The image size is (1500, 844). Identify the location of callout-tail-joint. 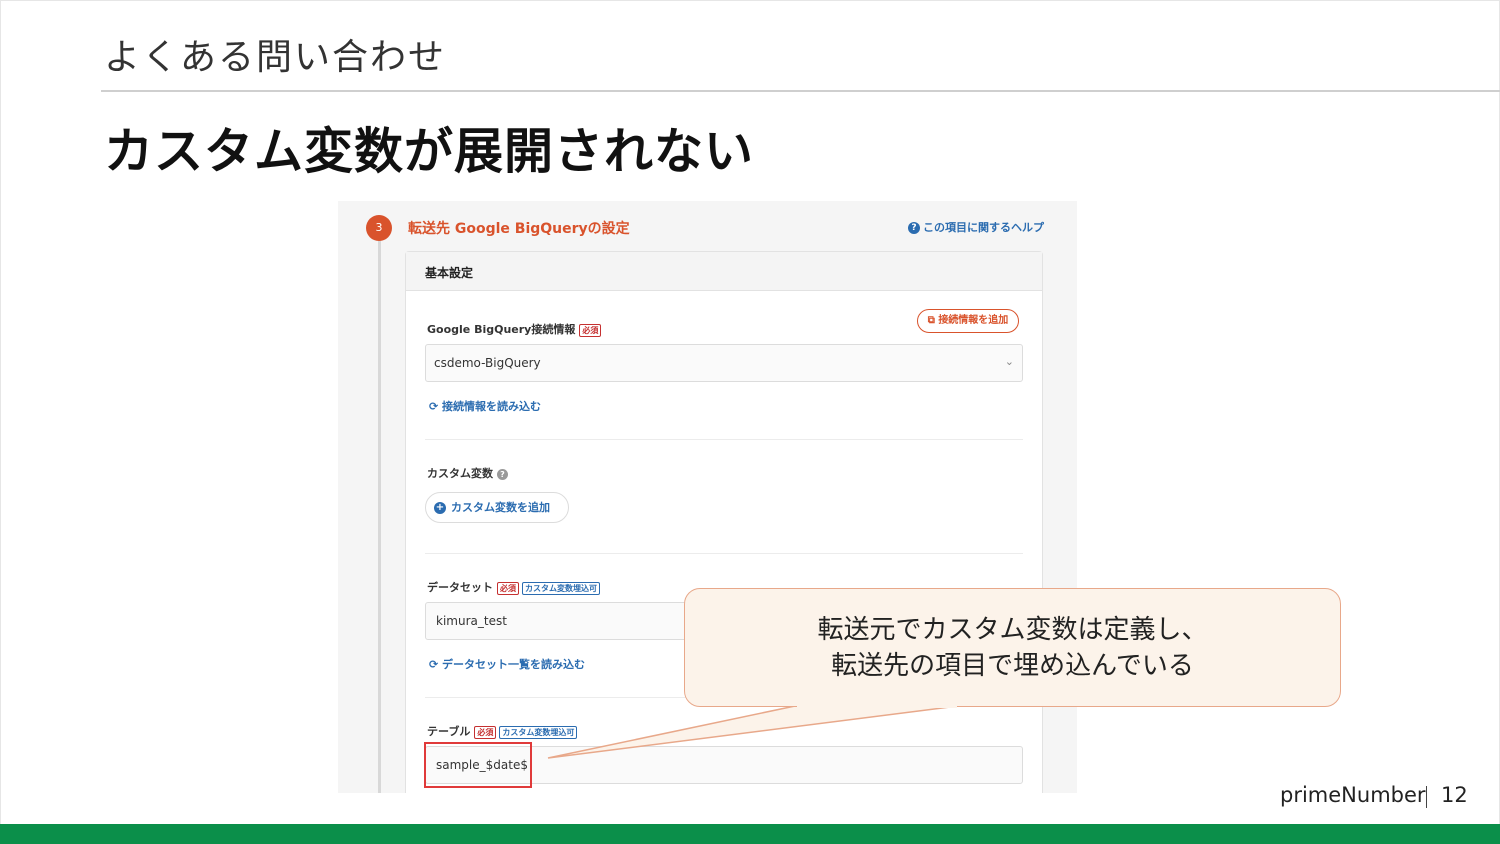
(877, 706).